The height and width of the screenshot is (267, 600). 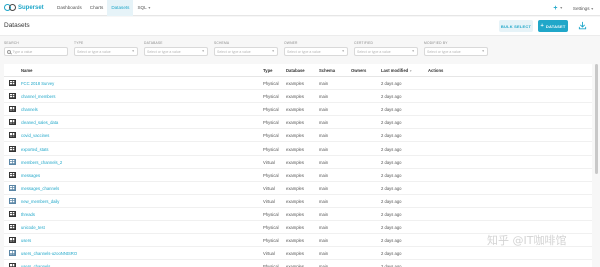 I want to click on table-row: channels Physical examples main 2 days ago, so click(x=298, y=110).